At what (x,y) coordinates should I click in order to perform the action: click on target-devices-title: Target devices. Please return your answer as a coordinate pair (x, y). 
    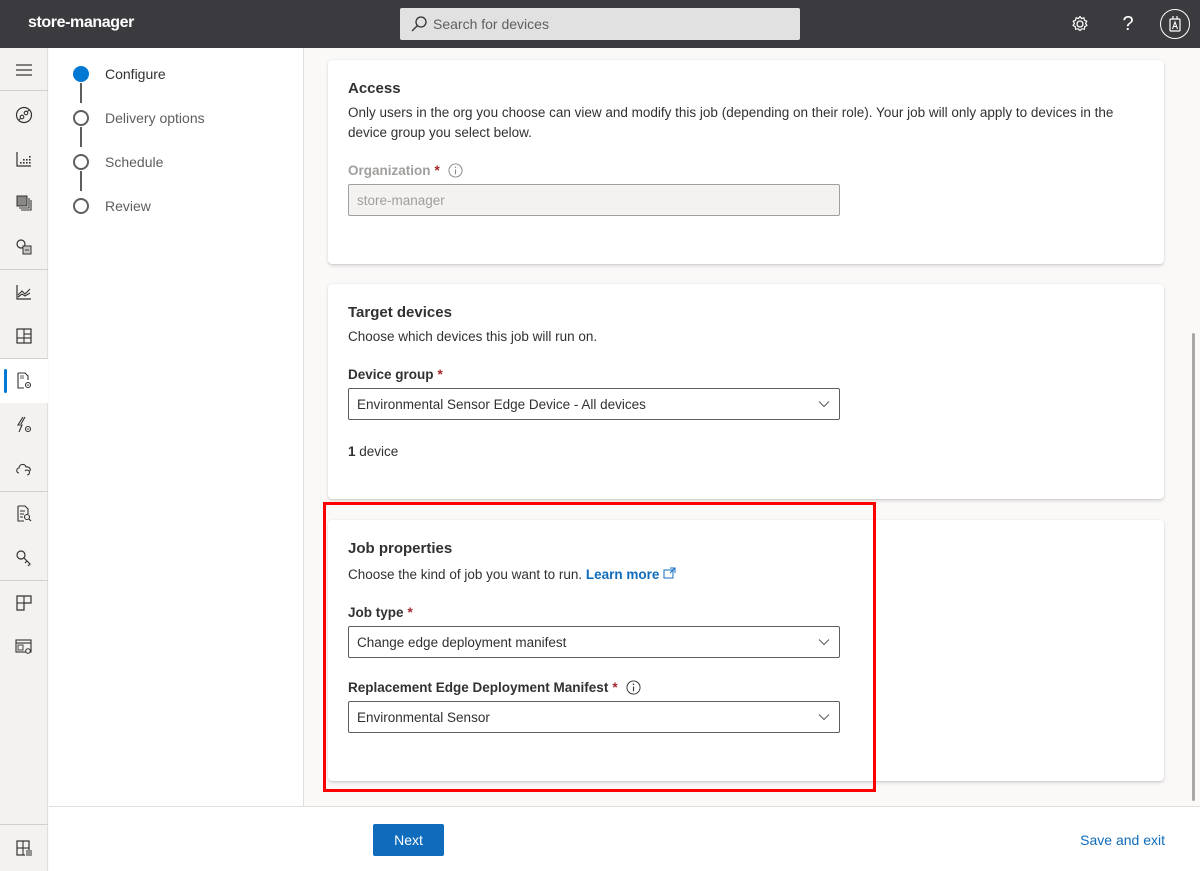
    Looking at the image, I should click on (400, 312).